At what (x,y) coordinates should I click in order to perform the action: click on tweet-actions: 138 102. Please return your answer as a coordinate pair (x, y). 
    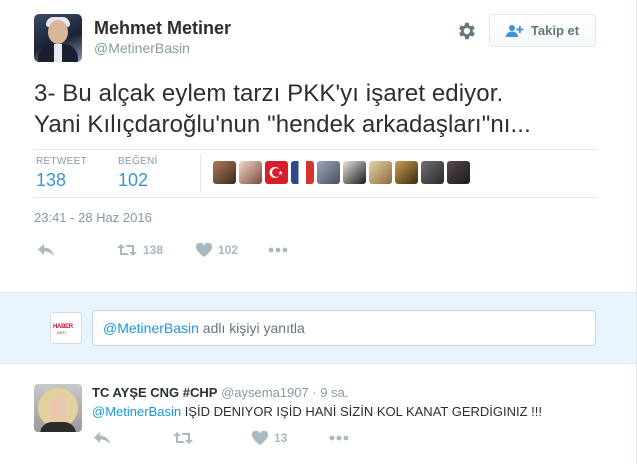
    Looking at the image, I should click on (162, 250).